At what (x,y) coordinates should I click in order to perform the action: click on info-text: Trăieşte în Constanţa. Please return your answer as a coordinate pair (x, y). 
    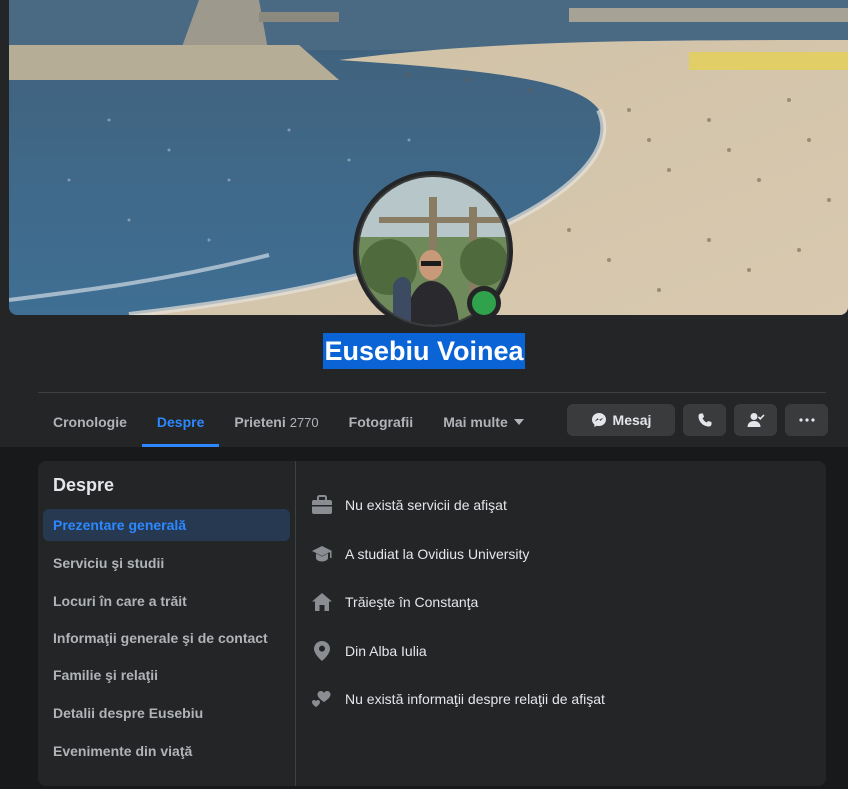
    Looking at the image, I should click on (412, 602).